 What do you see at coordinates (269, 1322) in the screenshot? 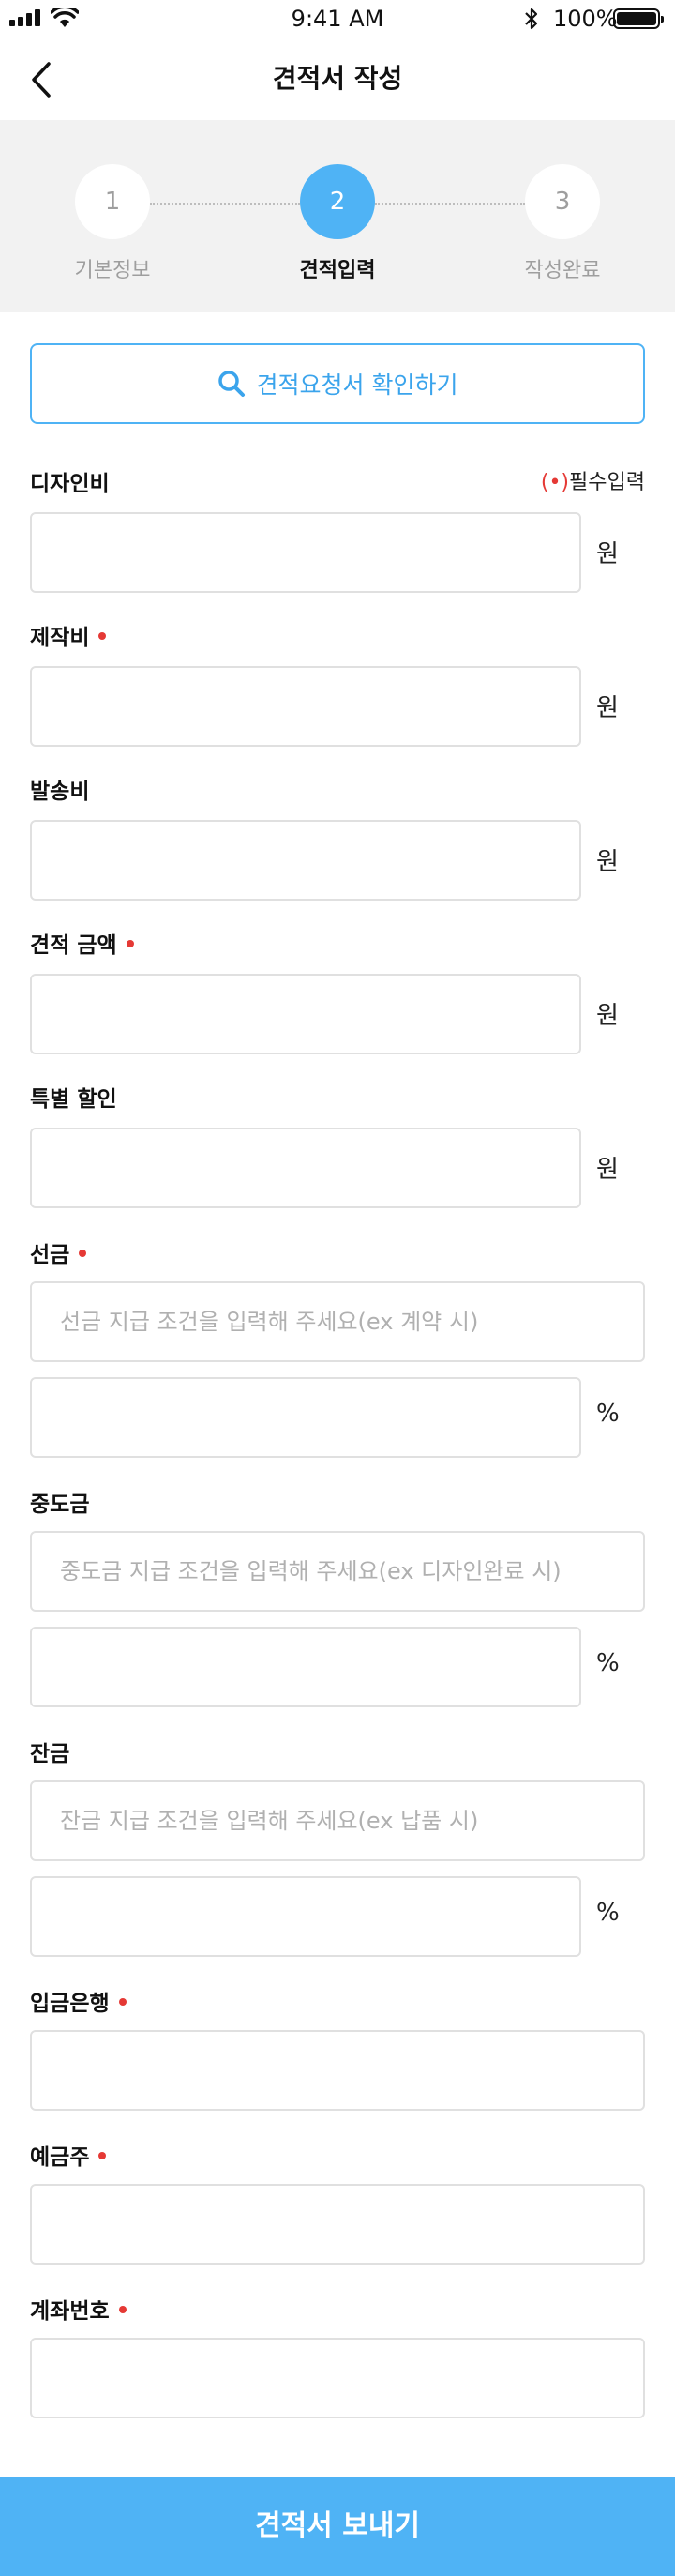
I see `advance-terms-placeholder: 선금 지급 조건을 입력해 주세요(ex 계약 시)` at bounding box center [269, 1322].